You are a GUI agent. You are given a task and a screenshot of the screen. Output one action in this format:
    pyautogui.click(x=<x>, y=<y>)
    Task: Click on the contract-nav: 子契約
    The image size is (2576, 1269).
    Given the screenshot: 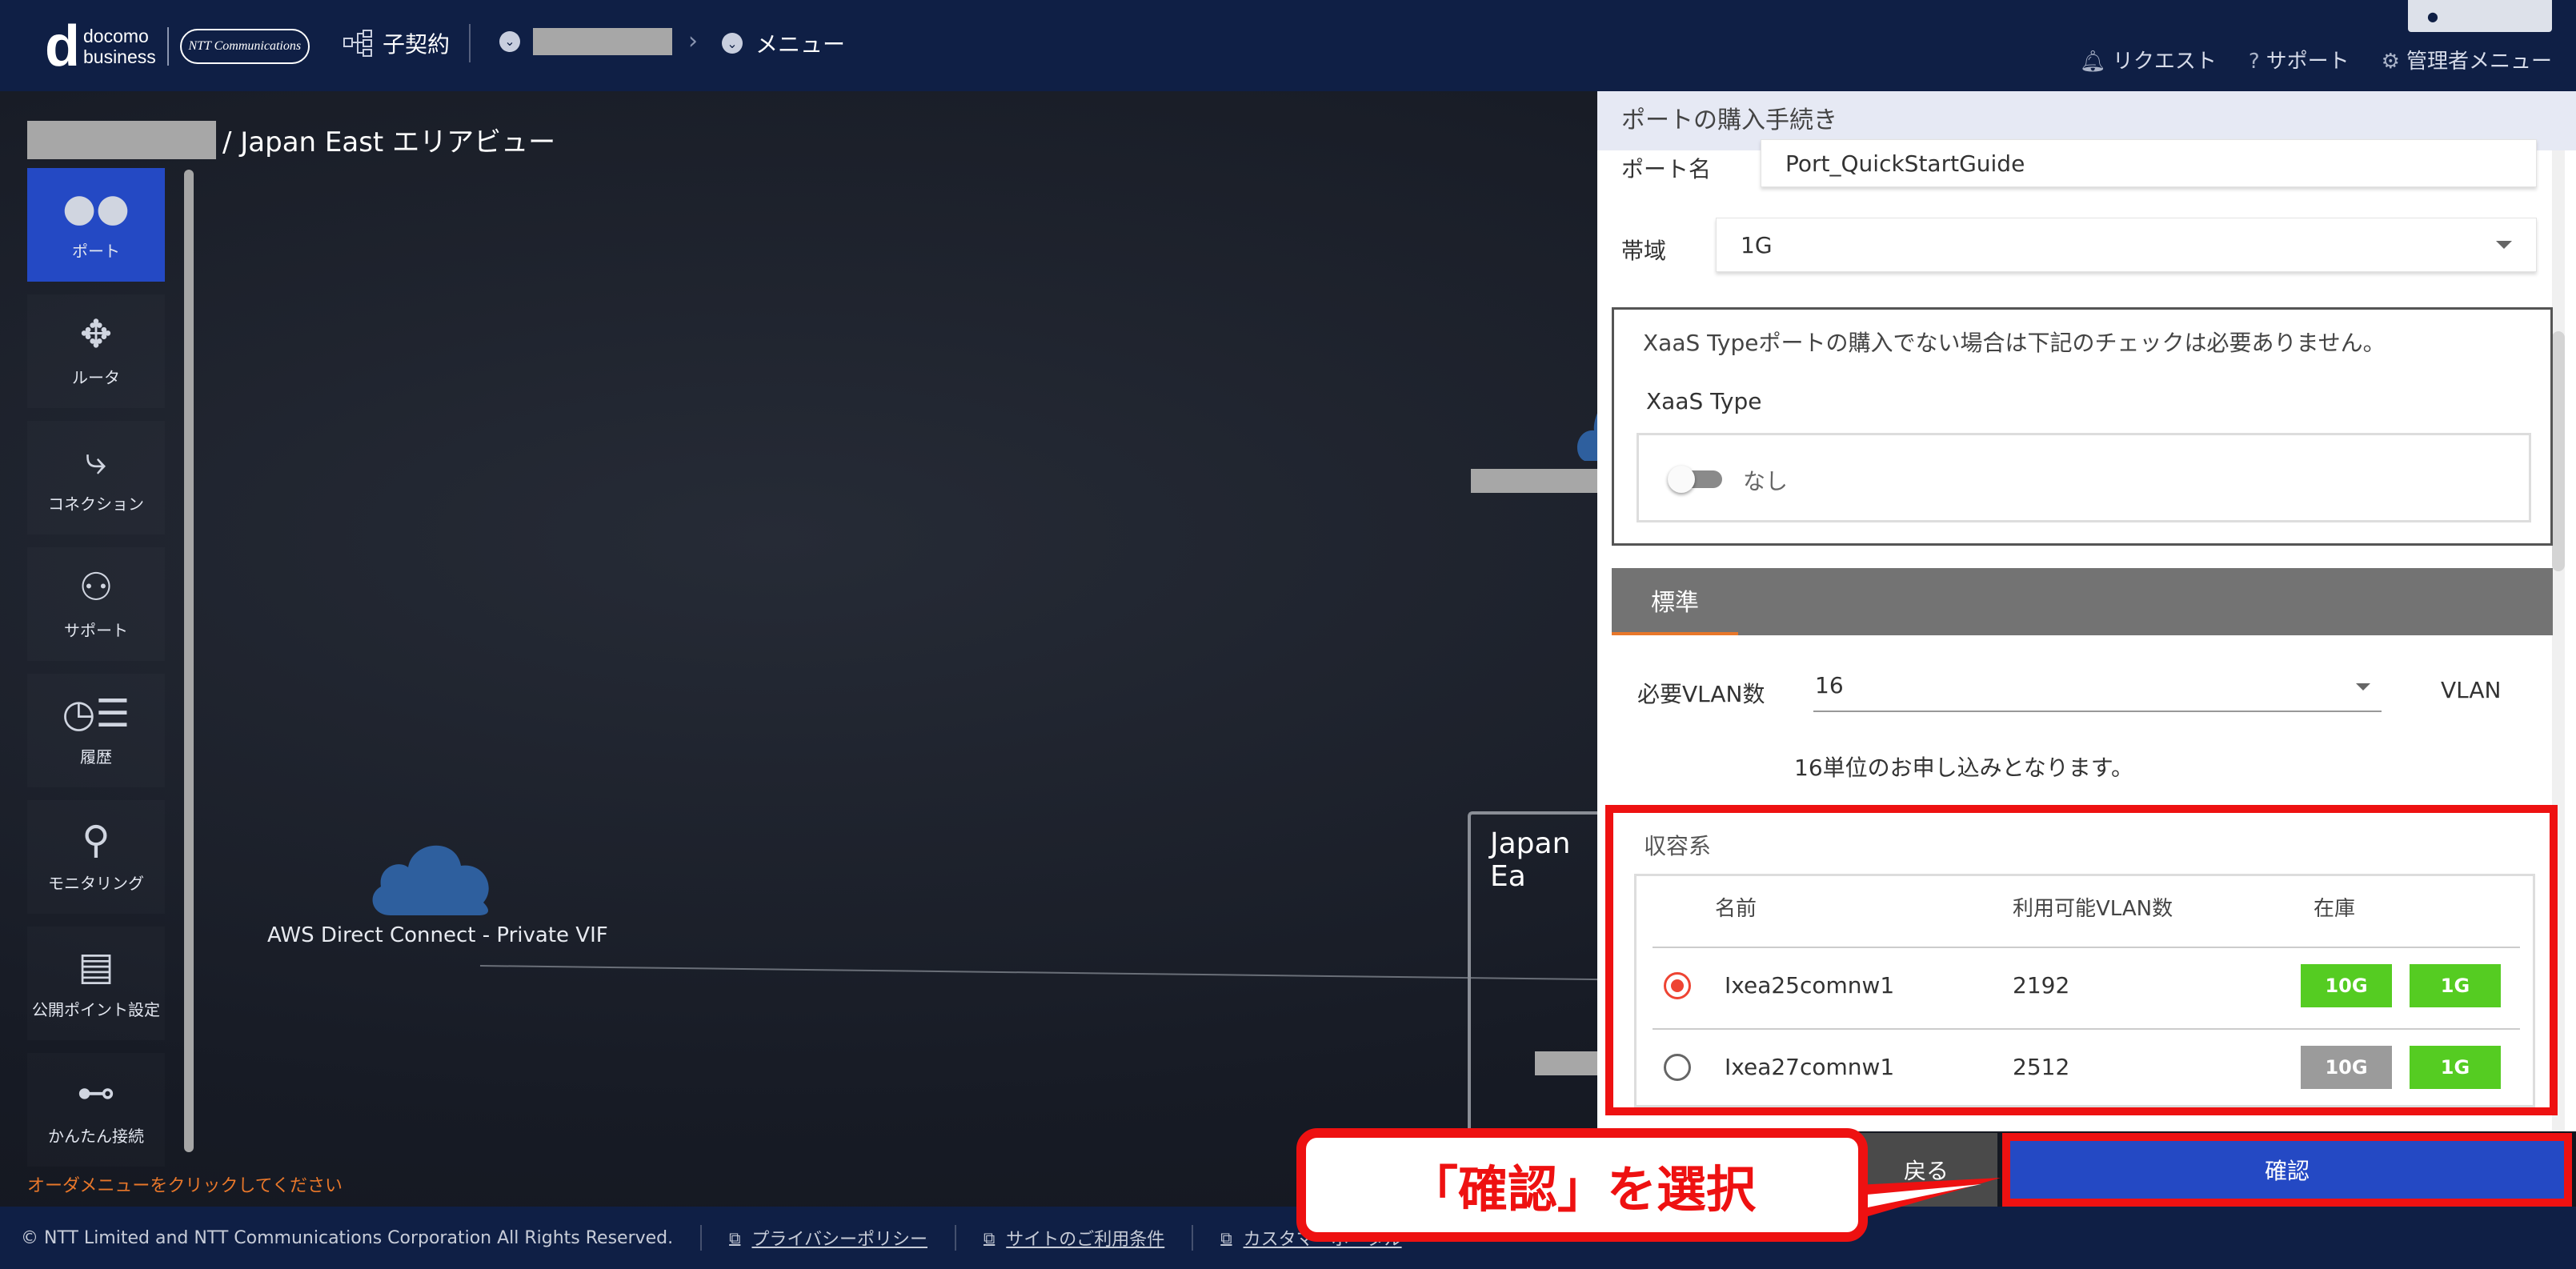 What is the action you would take?
    pyautogui.click(x=396, y=43)
    